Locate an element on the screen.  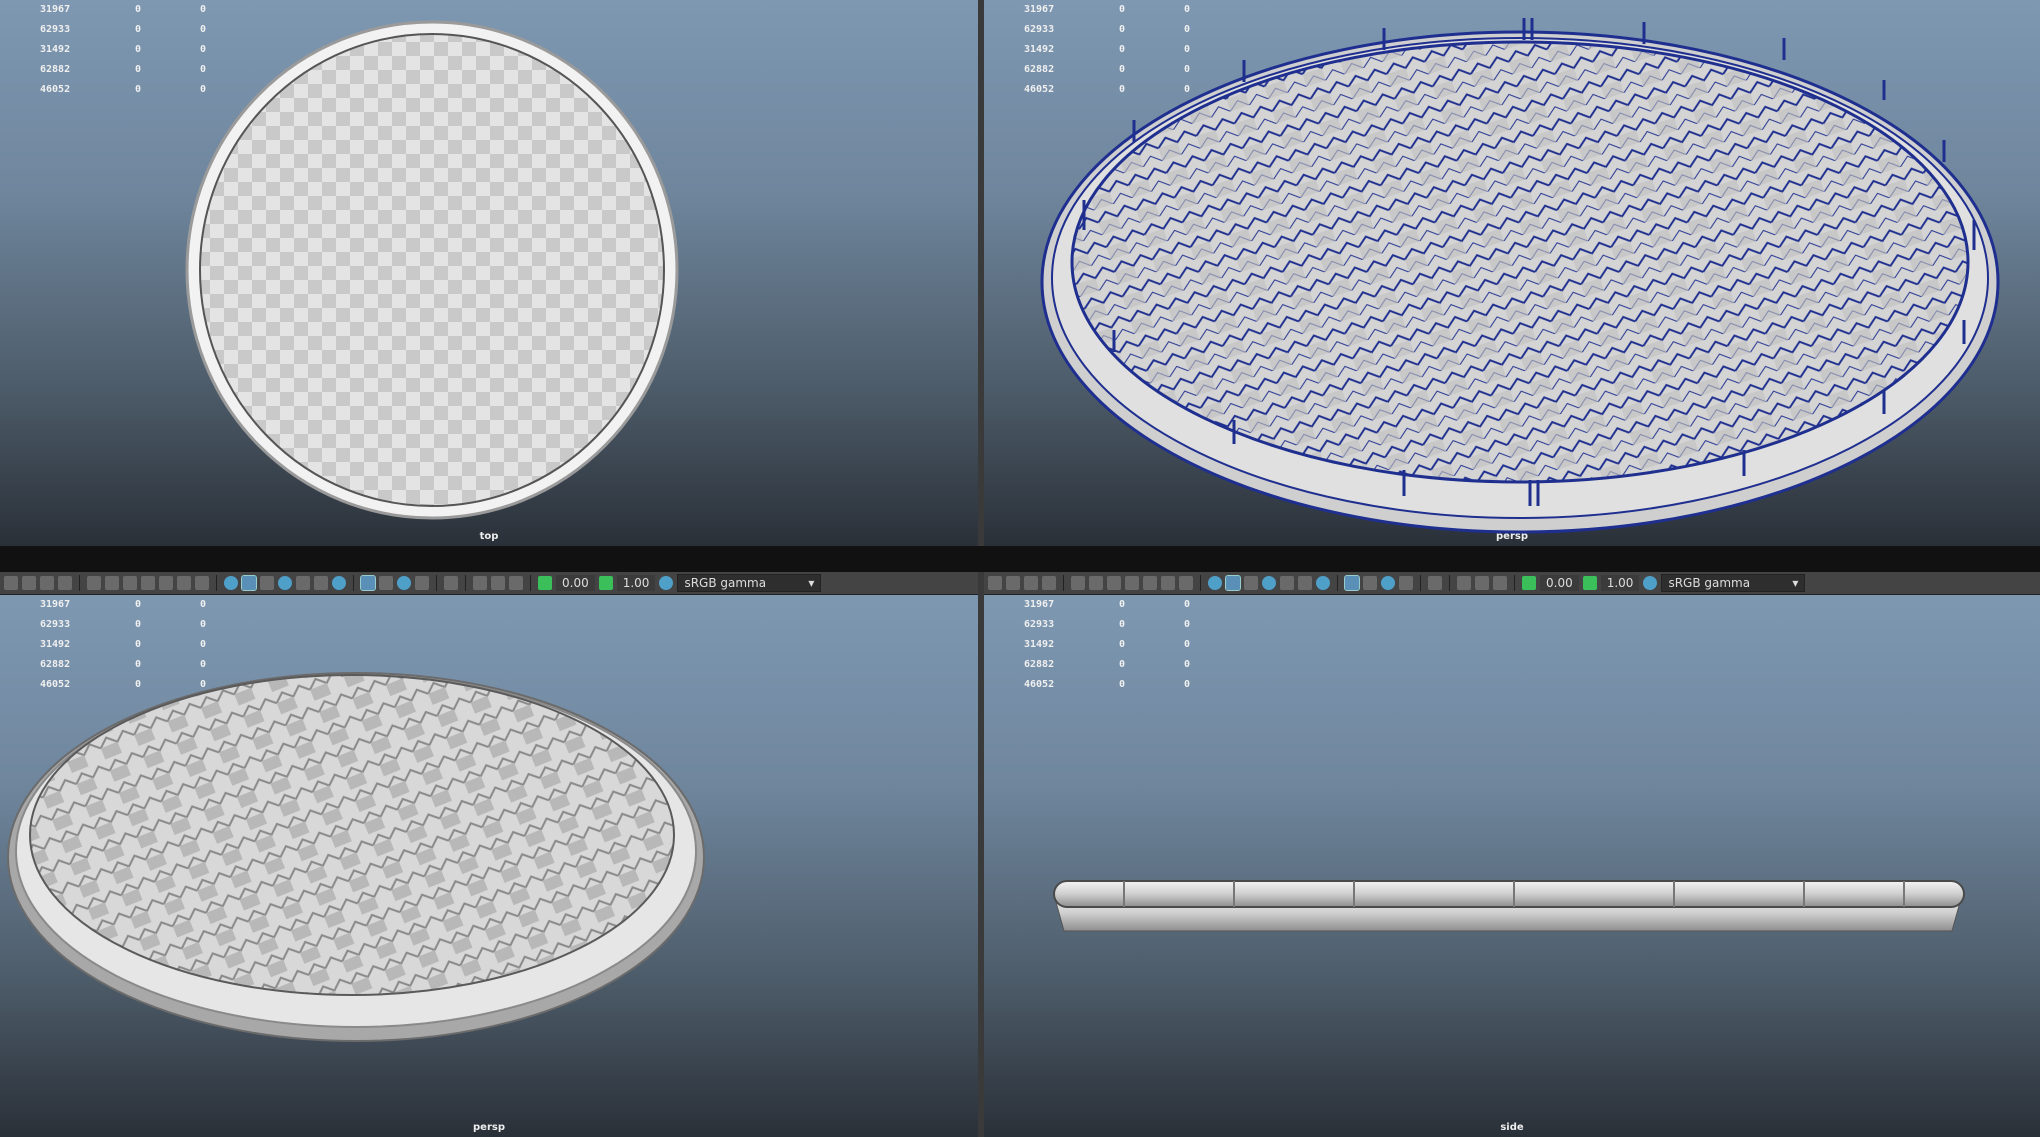
viewport-label: top is located at coordinates (489, 536).